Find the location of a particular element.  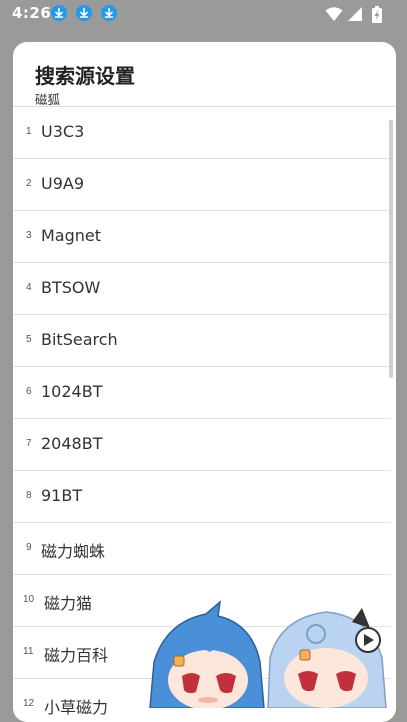

list-item: 7 2048BT is located at coordinates (202, 445).